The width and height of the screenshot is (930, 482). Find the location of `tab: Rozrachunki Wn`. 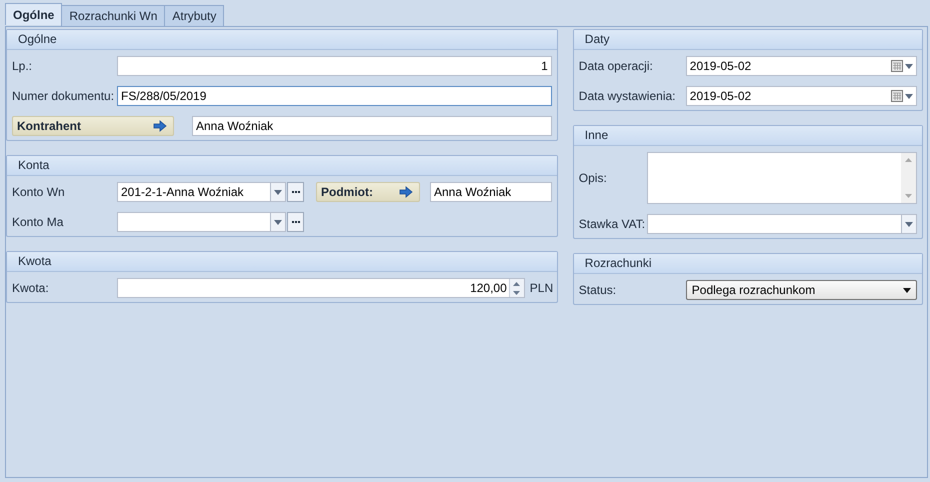

tab: Rozrachunki Wn is located at coordinates (113, 15).